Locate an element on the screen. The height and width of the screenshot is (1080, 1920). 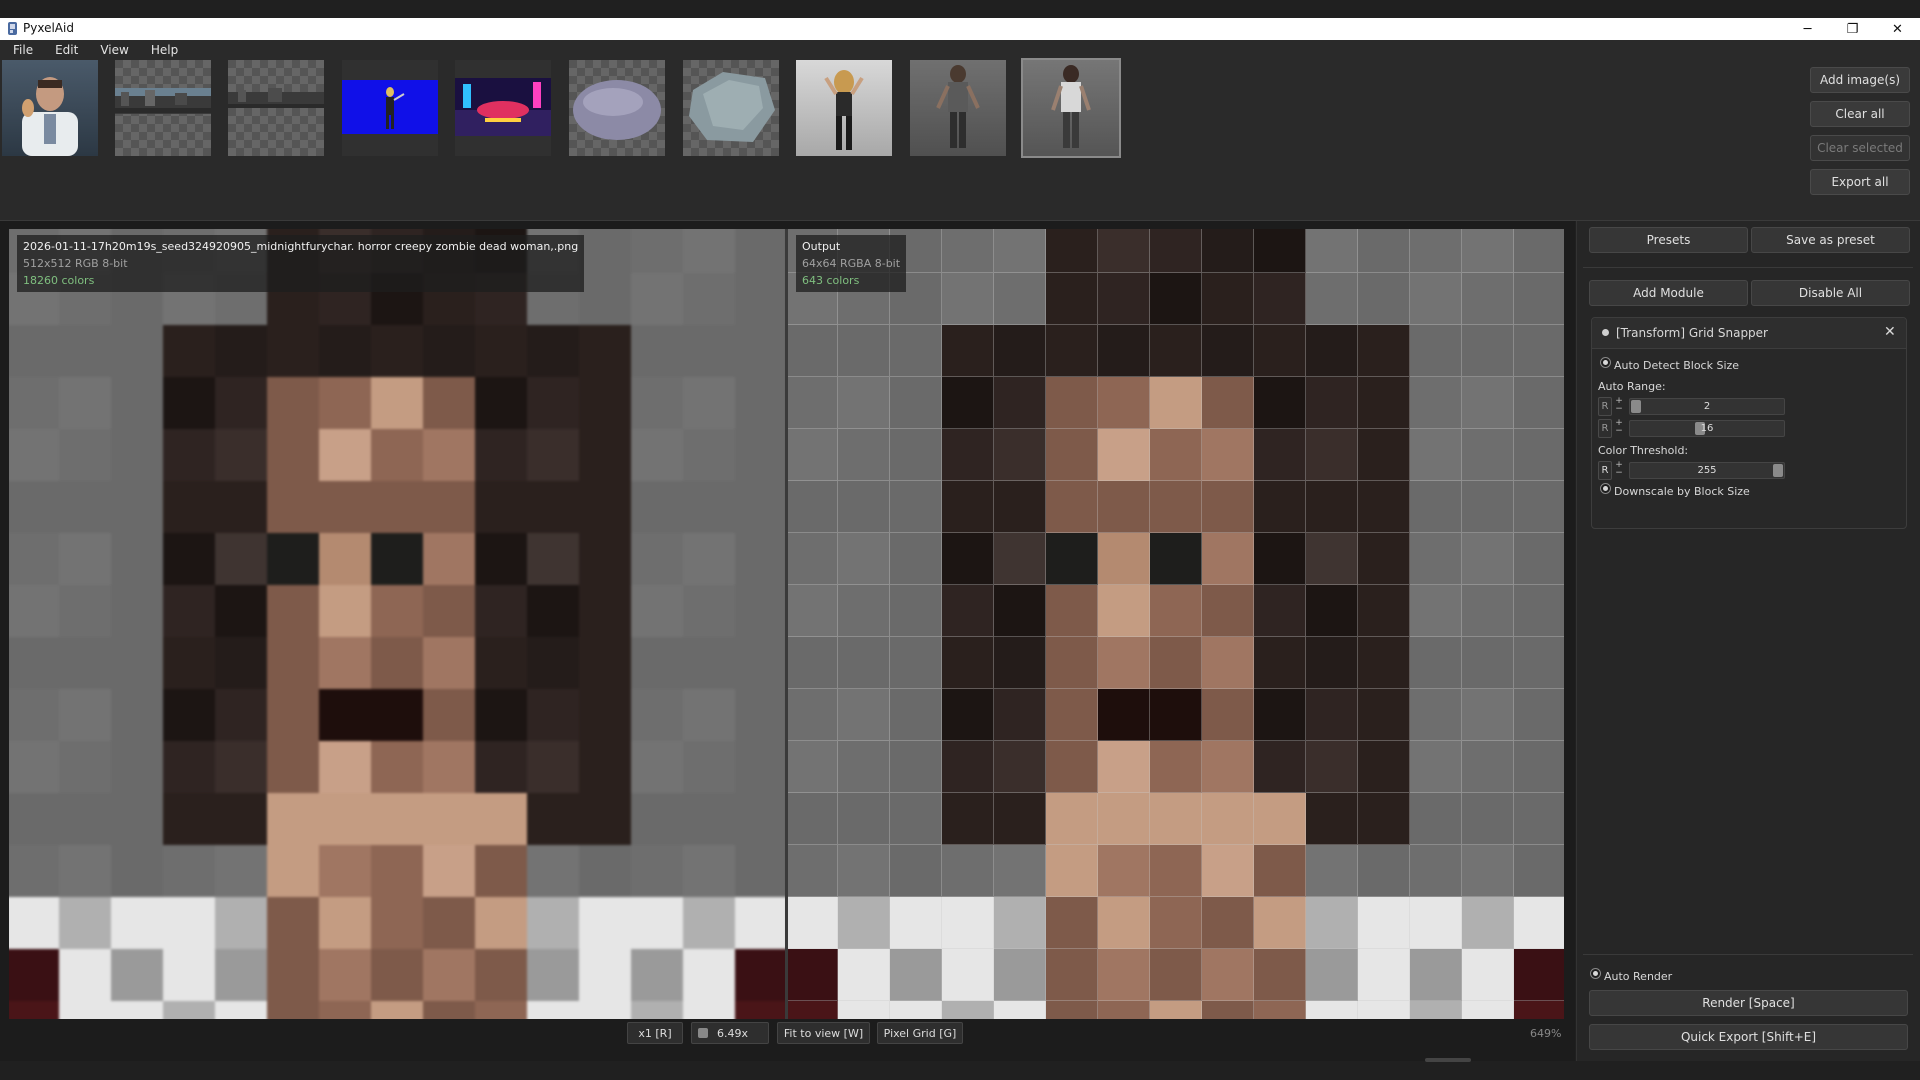
range-max-reset: R is located at coordinates (1605, 428).